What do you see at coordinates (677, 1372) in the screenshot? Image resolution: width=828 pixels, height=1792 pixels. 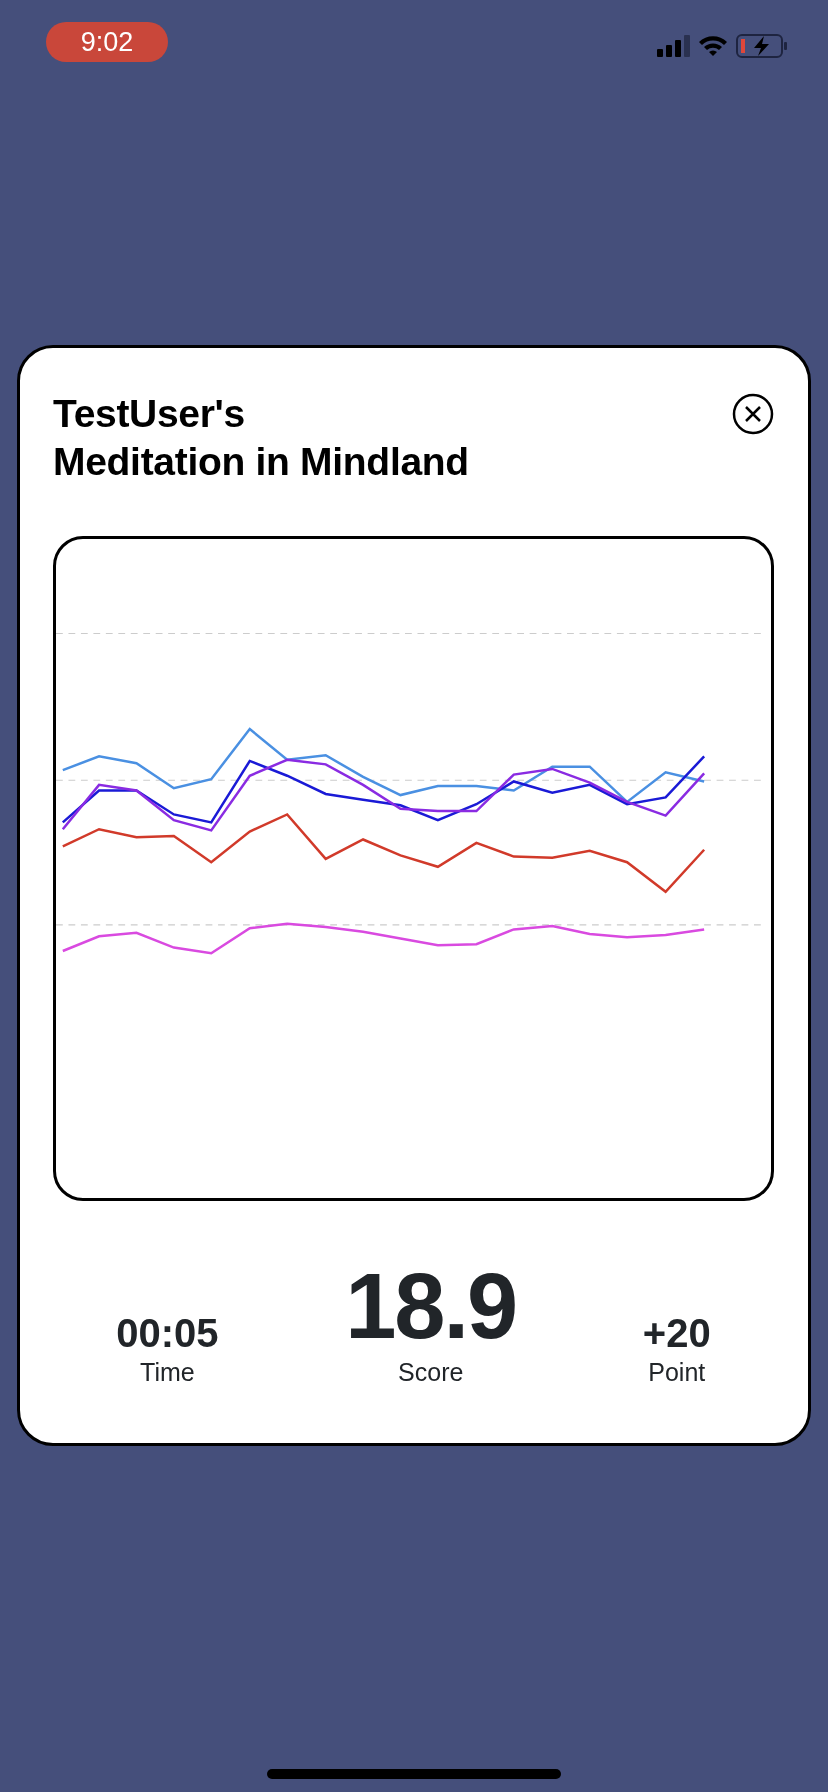 I see `stat-label: Point` at bounding box center [677, 1372].